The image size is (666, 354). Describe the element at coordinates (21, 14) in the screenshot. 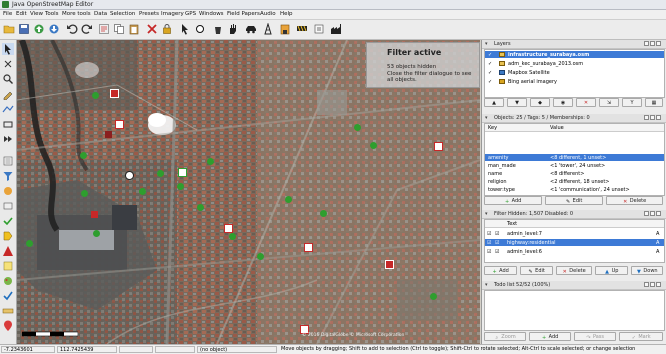

I see `menu-edit: Edit` at that location.